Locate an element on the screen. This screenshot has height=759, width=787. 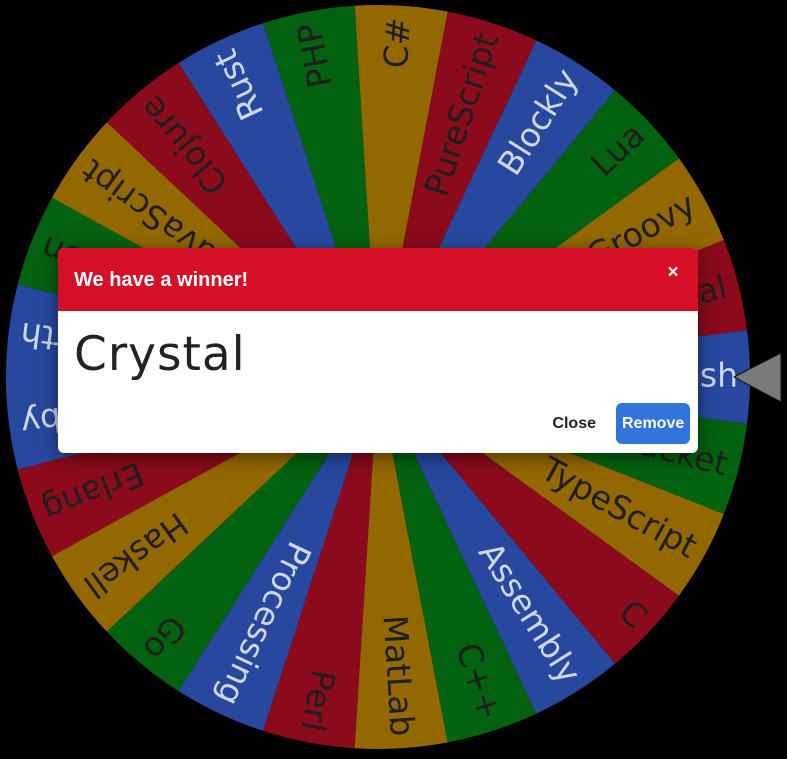
remove-button: Remove is located at coordinates (653, 423).